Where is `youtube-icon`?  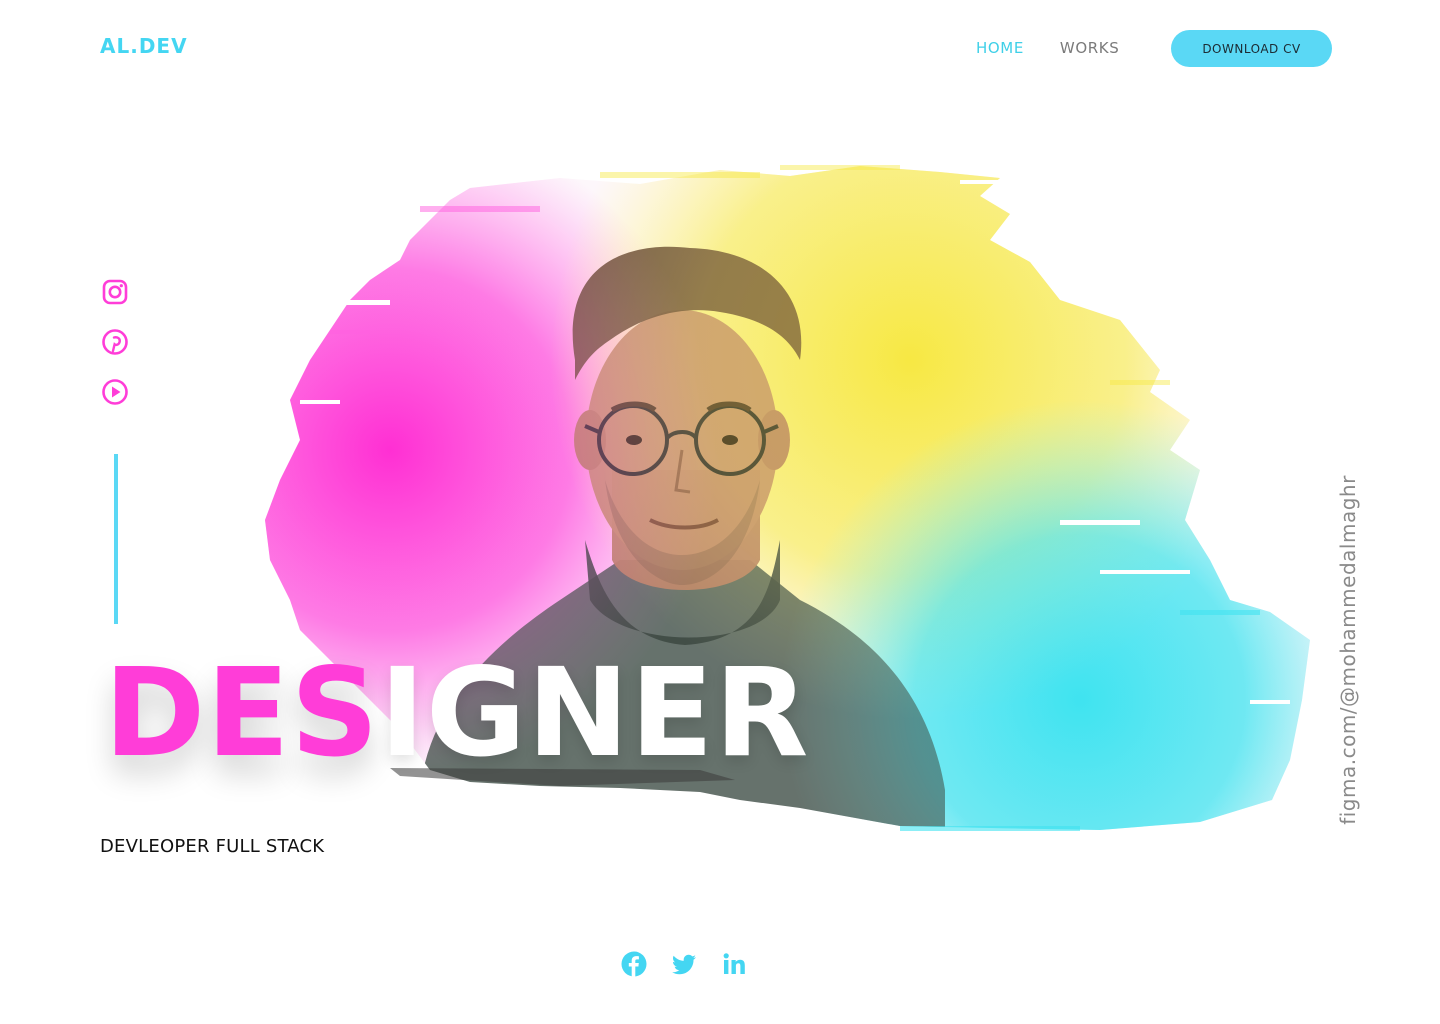 youtube-icon is located at coordinates (115, 392).